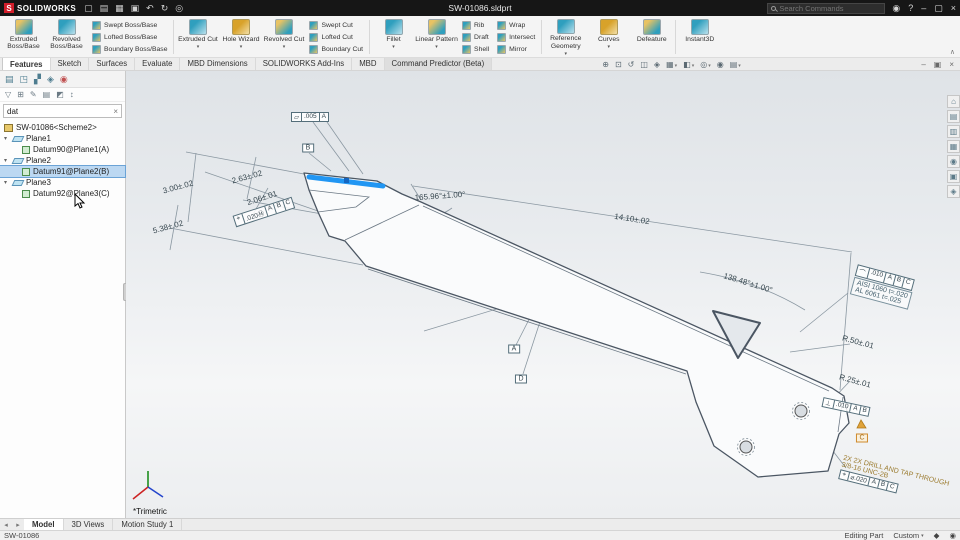  Describe the element at coordinates (47, 94) in the screenshot. I see `filter-features-icon: ▤` at that location.